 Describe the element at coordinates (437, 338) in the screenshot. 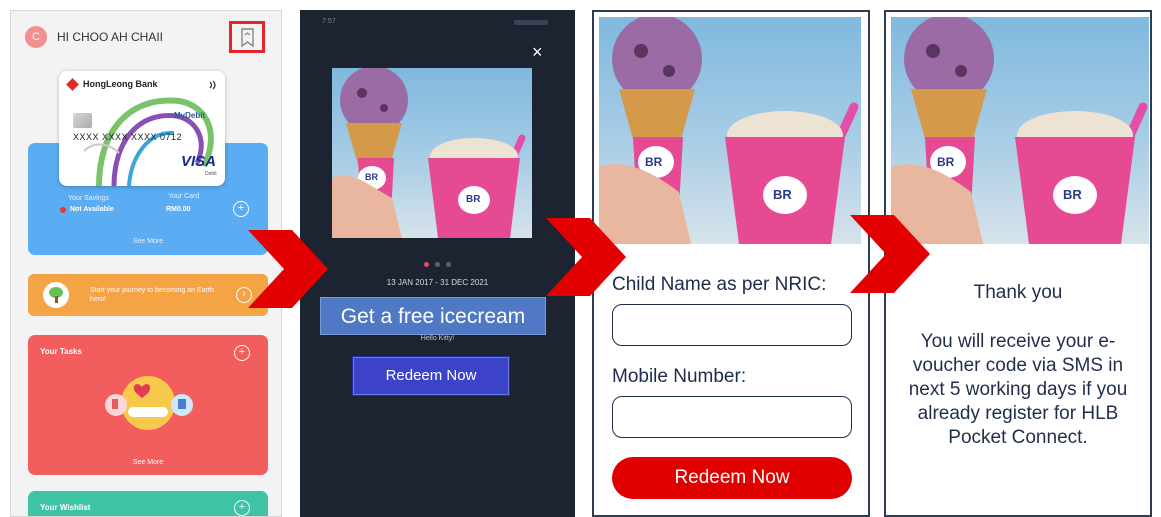

I see `promo-subtext: Hello Kitty!` at that location.